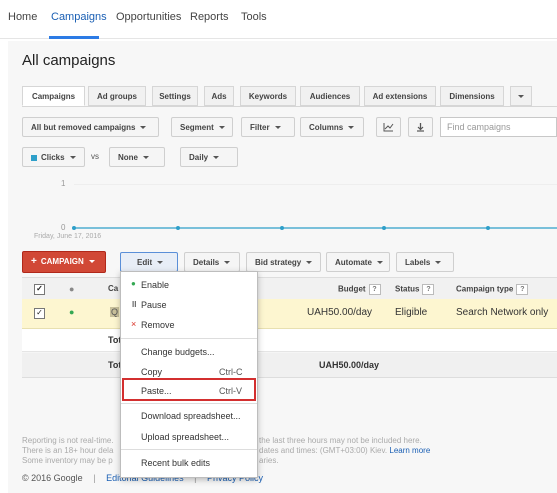 This screenshot has width=557, height=493. I want to click on menu-recent-bulk-edits: Recent bulk edits, so click(175, 463).